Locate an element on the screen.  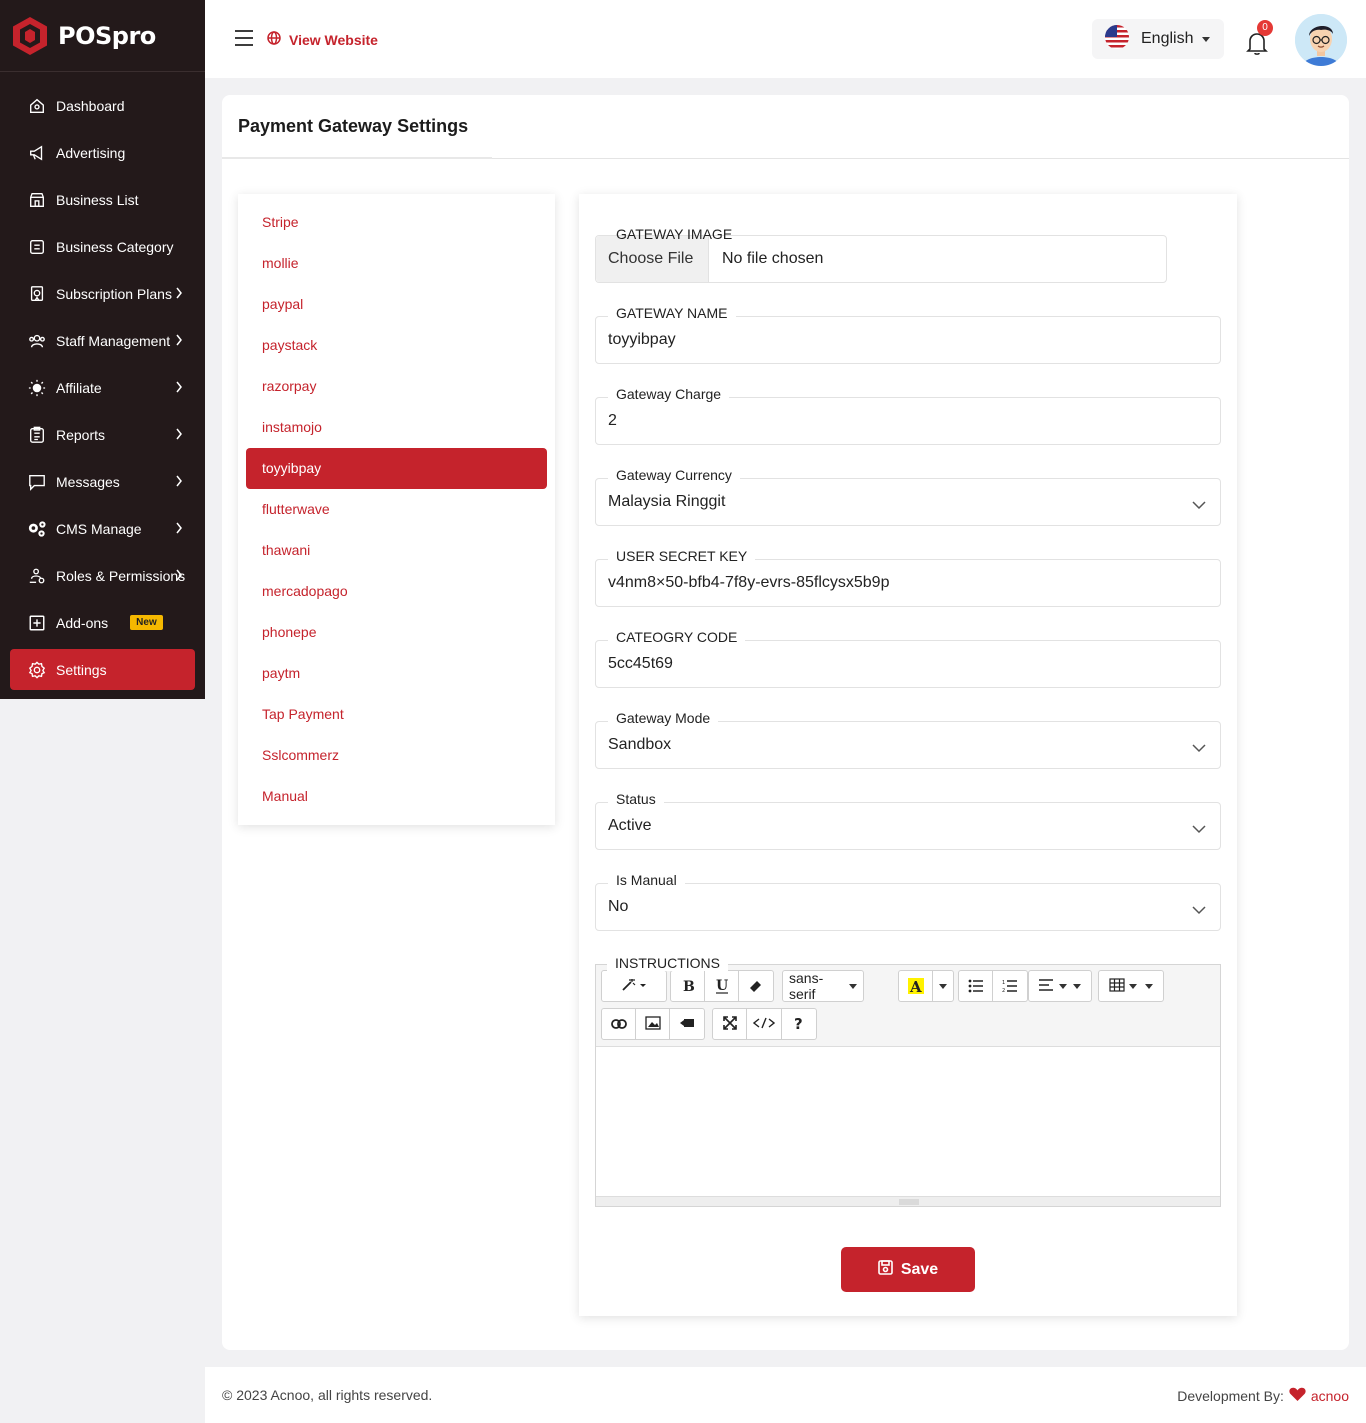
heart-icon is located at coordinates (1297, 1396).